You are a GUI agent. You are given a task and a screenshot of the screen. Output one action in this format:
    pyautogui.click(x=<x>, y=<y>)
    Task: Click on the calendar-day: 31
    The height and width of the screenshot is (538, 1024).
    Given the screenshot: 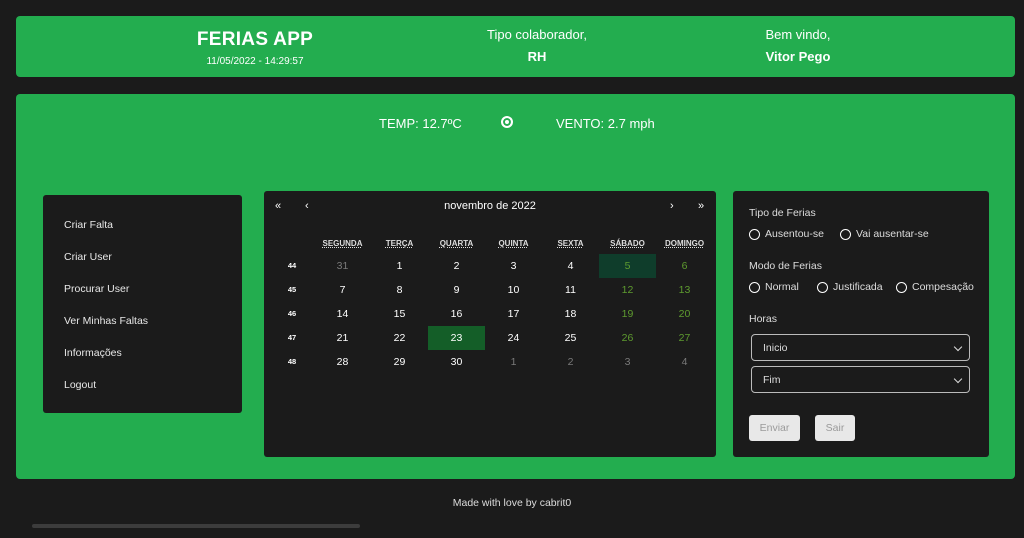 What is the action you would take?
    pyautogui.click(x=342, y=266)
    